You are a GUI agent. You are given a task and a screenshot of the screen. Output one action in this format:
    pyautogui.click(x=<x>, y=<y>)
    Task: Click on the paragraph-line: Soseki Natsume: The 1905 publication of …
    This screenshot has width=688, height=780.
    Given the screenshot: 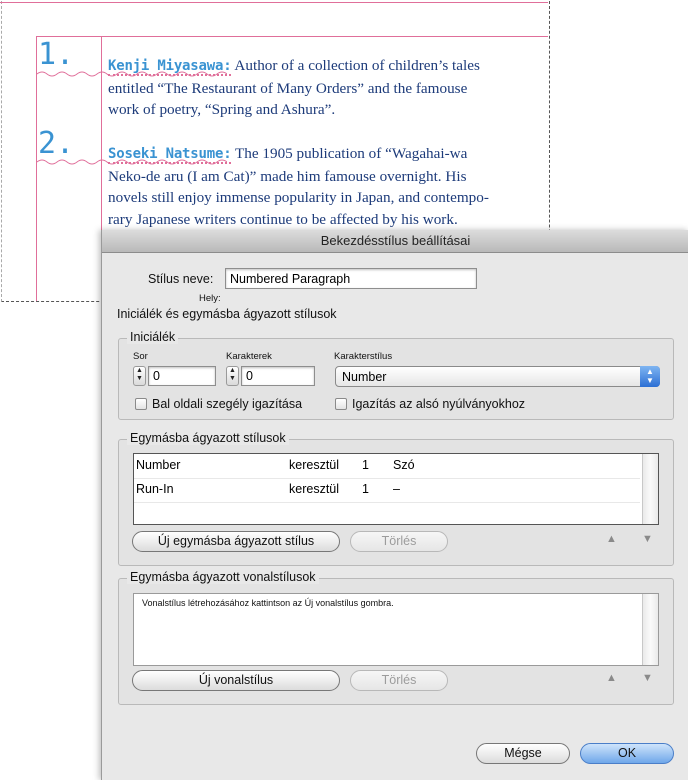 What is the action you would take?
    pyautogui.click(x=318, y=154)
    